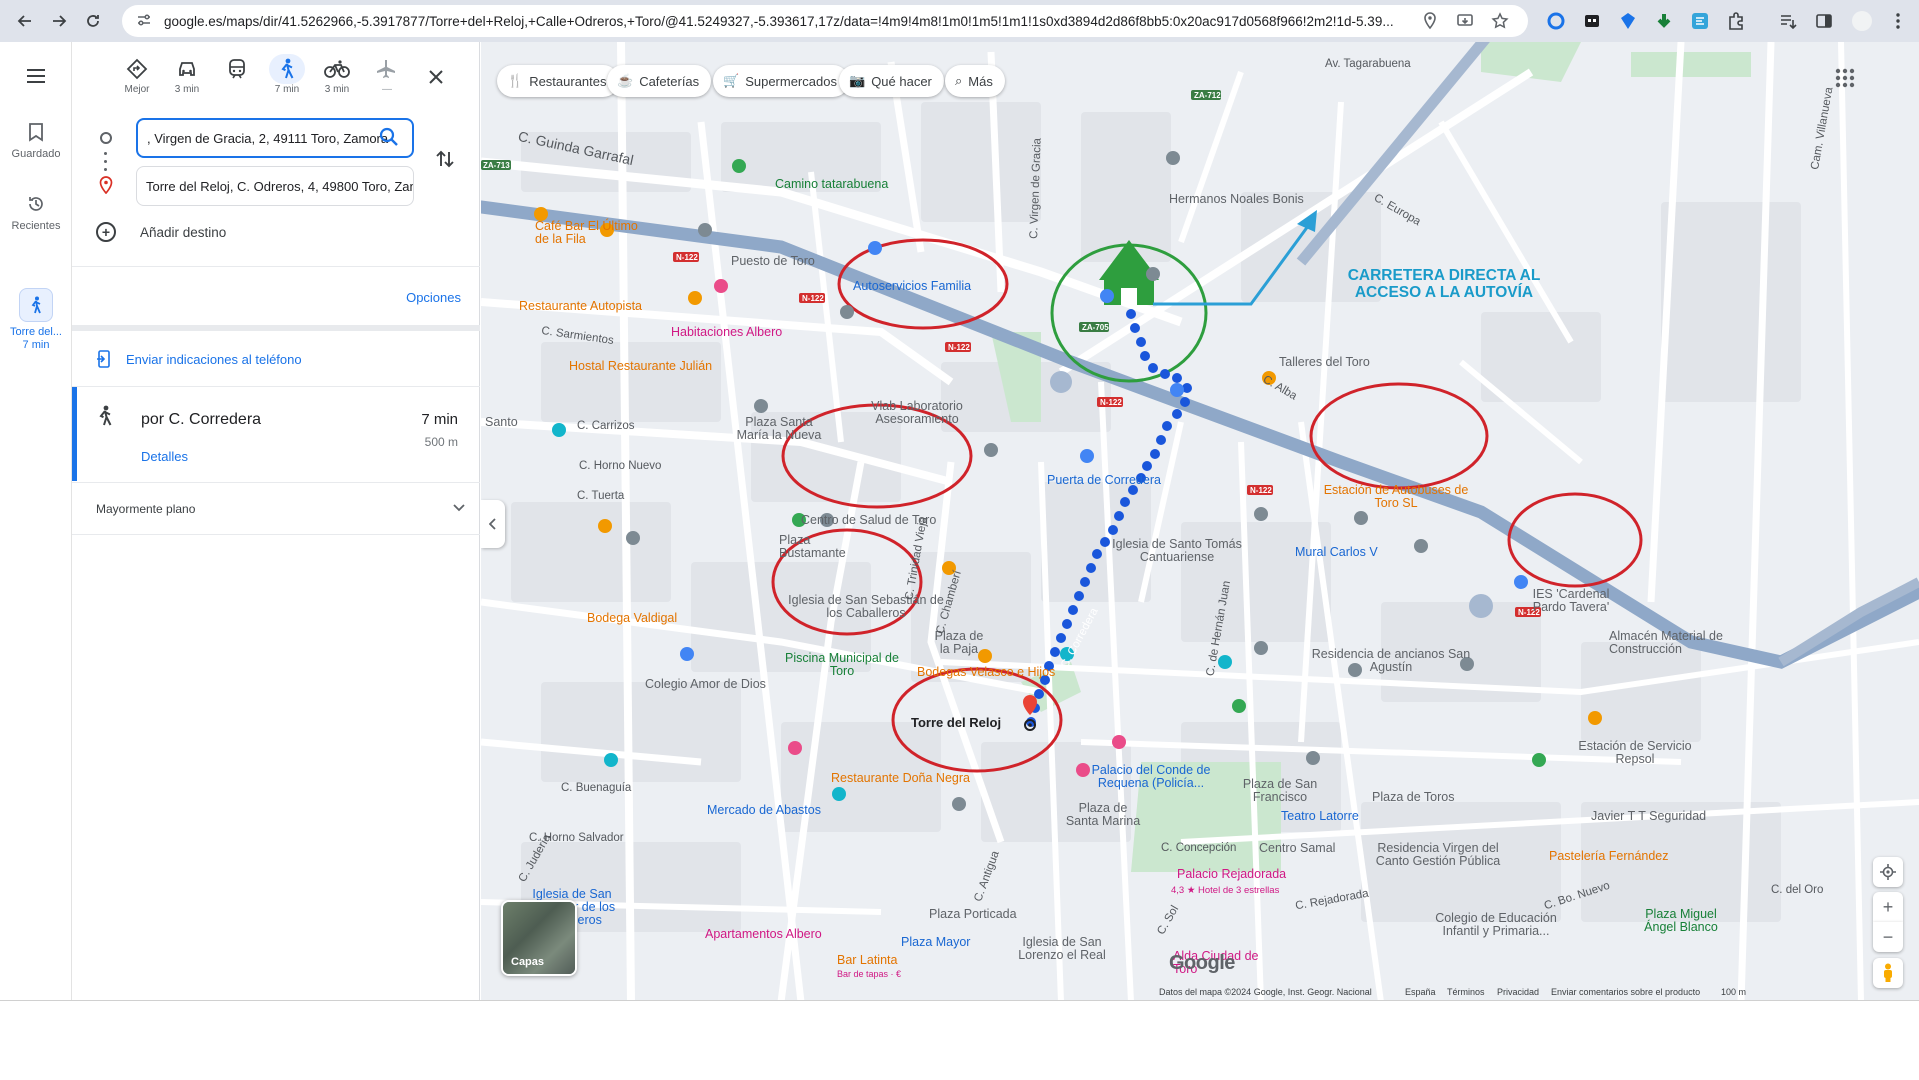 The width and height of the screenshot is (1919, 1080). Describe the element at coordinates (106, 138) in the screenshot. I see `origin-marker-icon` at that location.